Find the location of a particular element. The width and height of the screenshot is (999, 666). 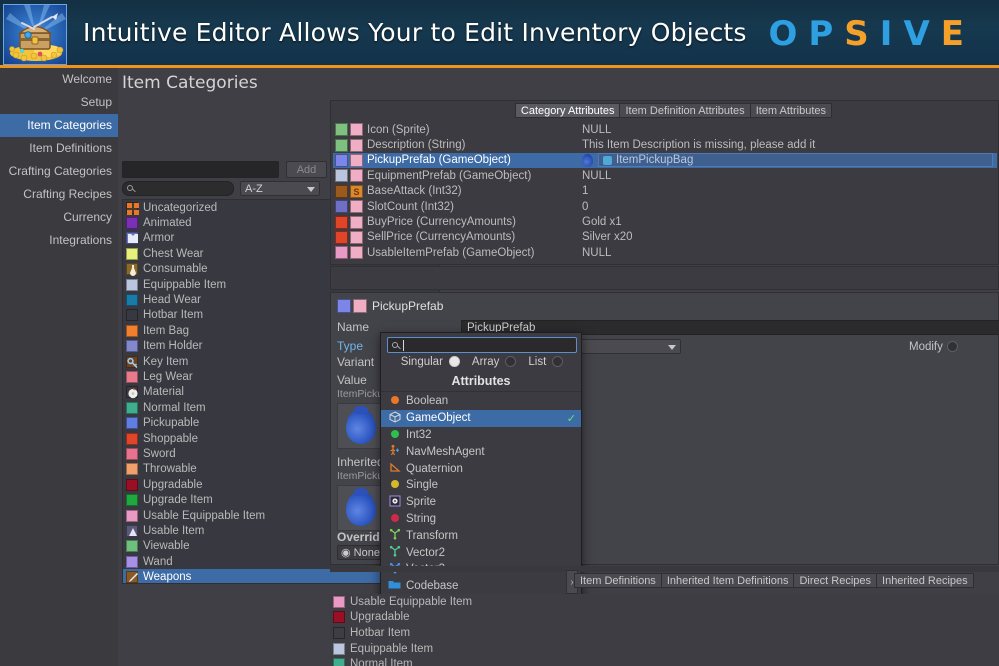

dropdown-item-label: String is located at coordinates (421, 518).